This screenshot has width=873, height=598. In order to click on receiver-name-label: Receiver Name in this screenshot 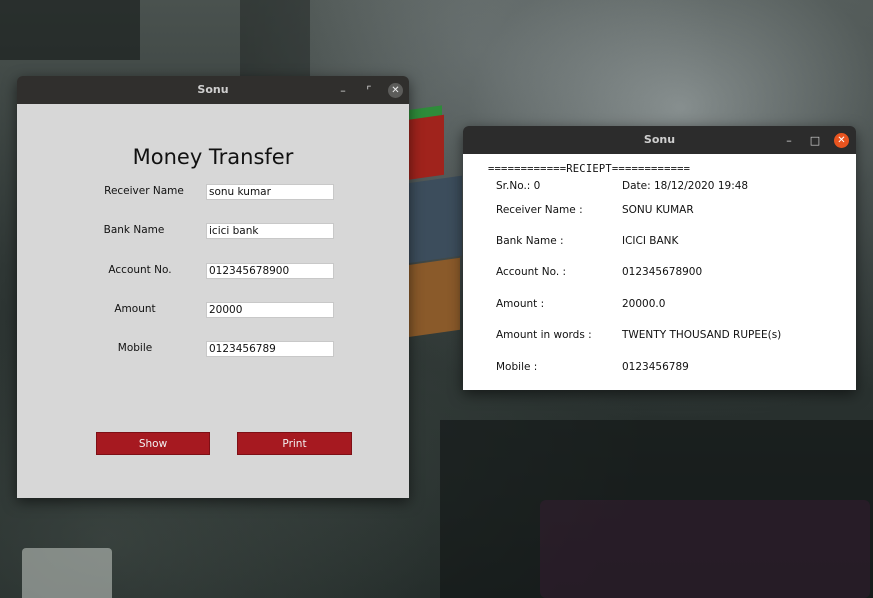, I will do `click(144, 191)`.